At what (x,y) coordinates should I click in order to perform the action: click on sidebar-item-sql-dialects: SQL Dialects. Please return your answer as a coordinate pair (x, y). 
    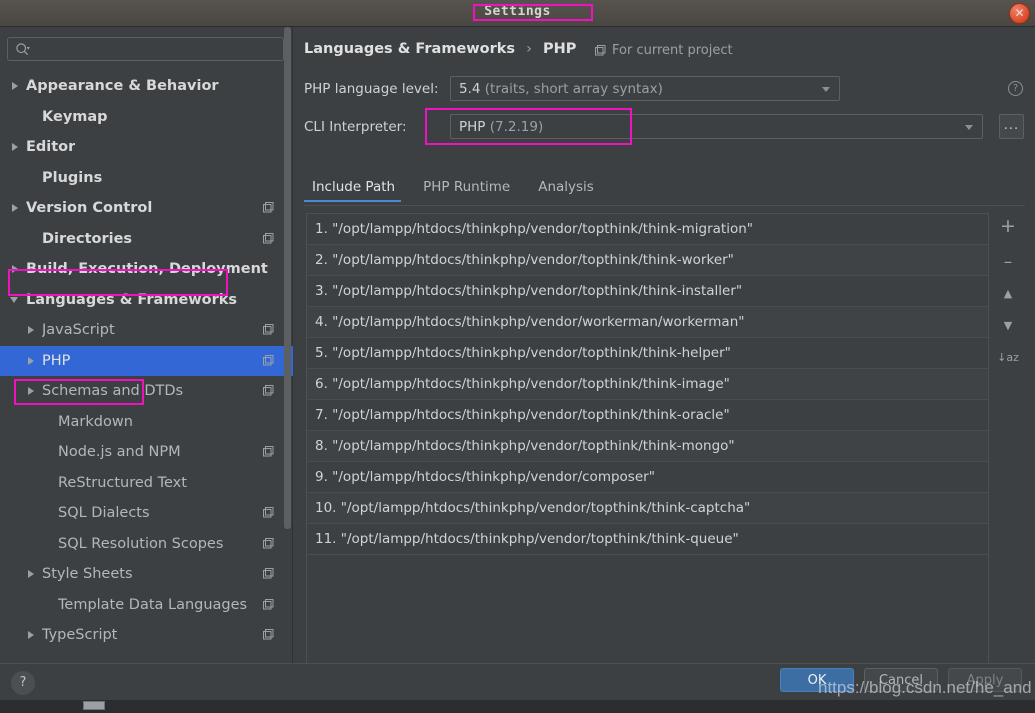
    Looking at the image, I should click on (146, 513).